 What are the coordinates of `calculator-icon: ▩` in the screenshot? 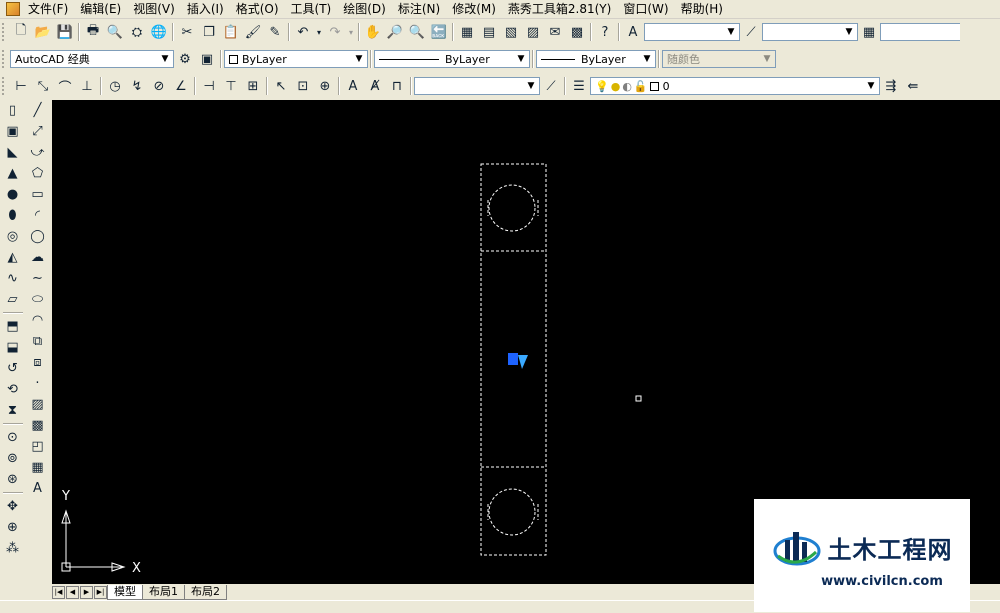 It's located at (577, 32).